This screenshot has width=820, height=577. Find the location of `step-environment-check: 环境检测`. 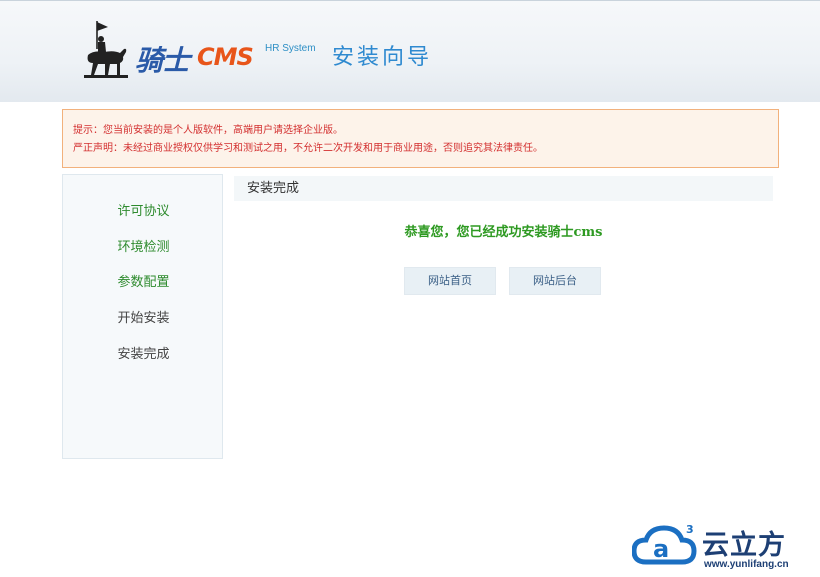

step-environment-check: 环境检测 is located at coordinates (143, 245).